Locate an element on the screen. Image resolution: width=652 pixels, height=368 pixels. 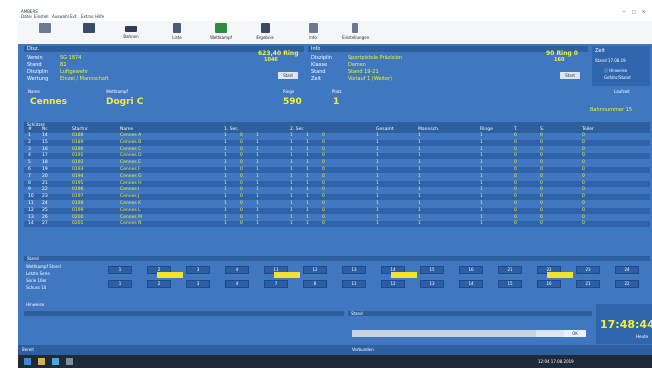
toolbar-button-results: Ergebnis is located at coordinates (265, 32).